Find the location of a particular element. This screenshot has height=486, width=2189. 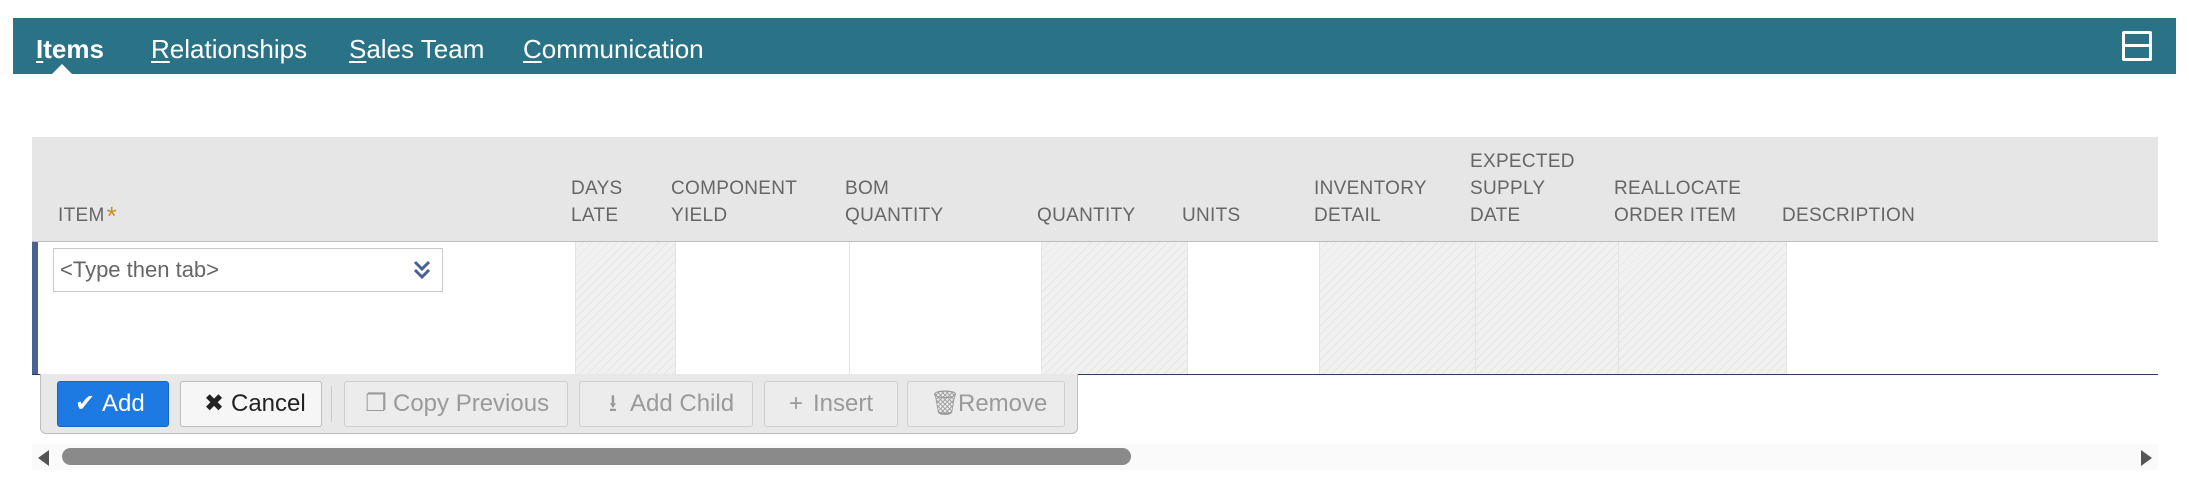

add-button: ✔ Add is located at coordinates (113, 404).